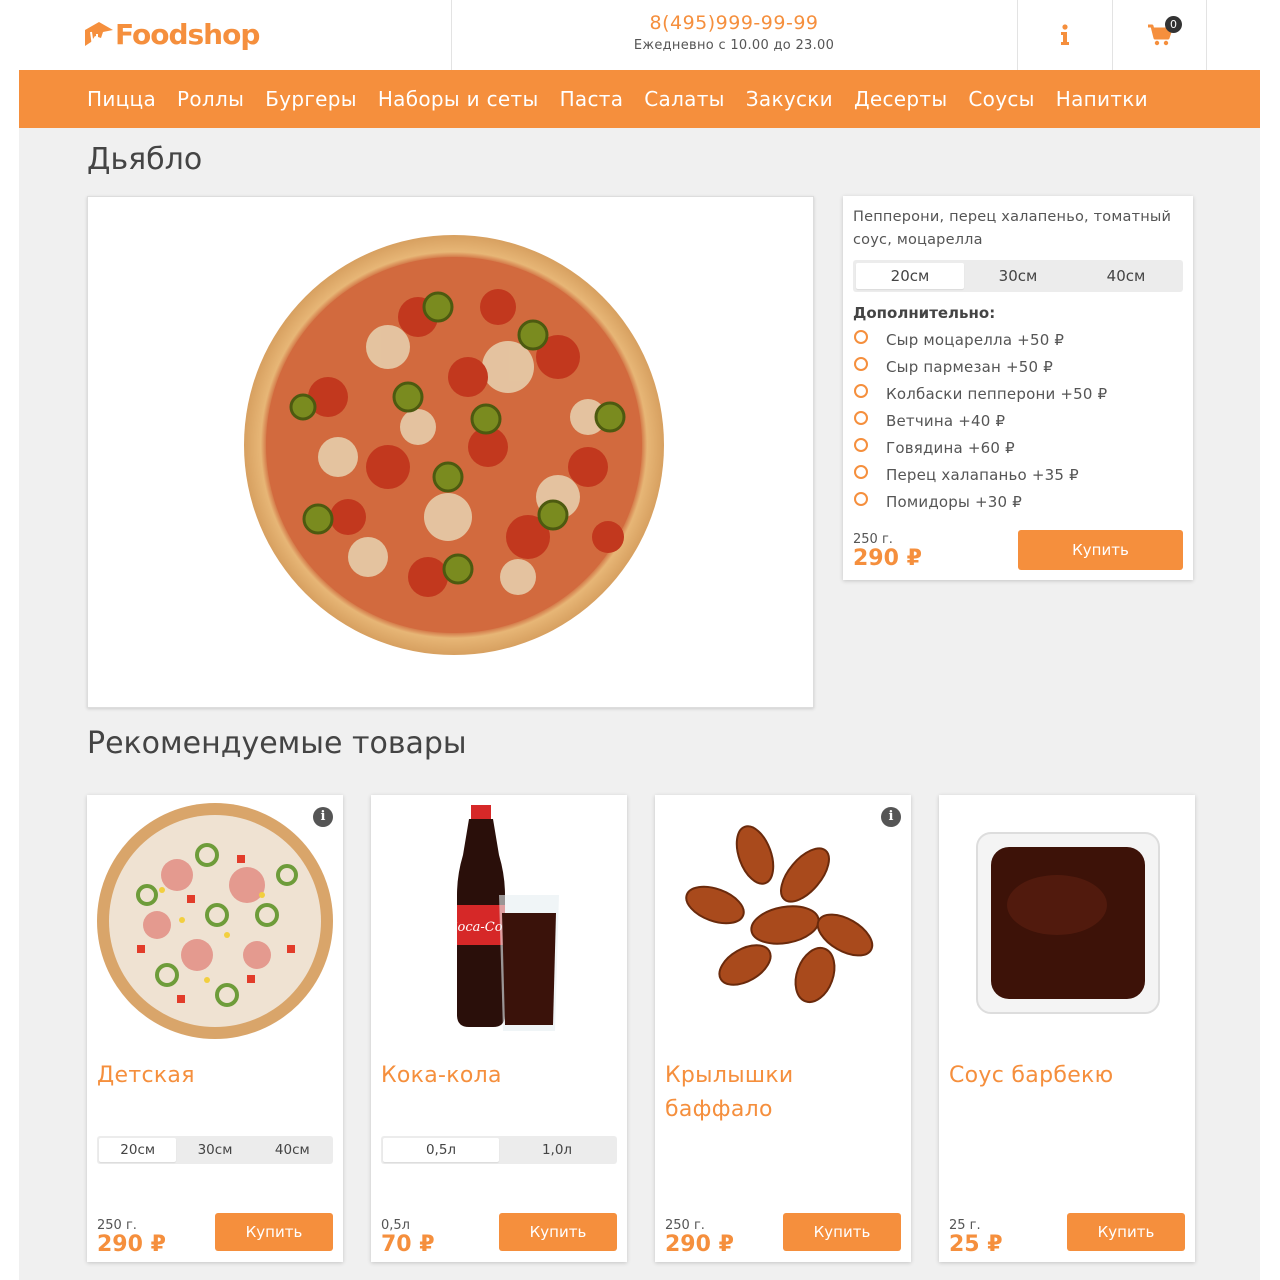 The image size is (1280, 1280). Describe the element at coordinates (783, 1028) in the screenshot. I see `product-card: i Крылышки баффало 250 г. 290 ₽ Купить` at that location.